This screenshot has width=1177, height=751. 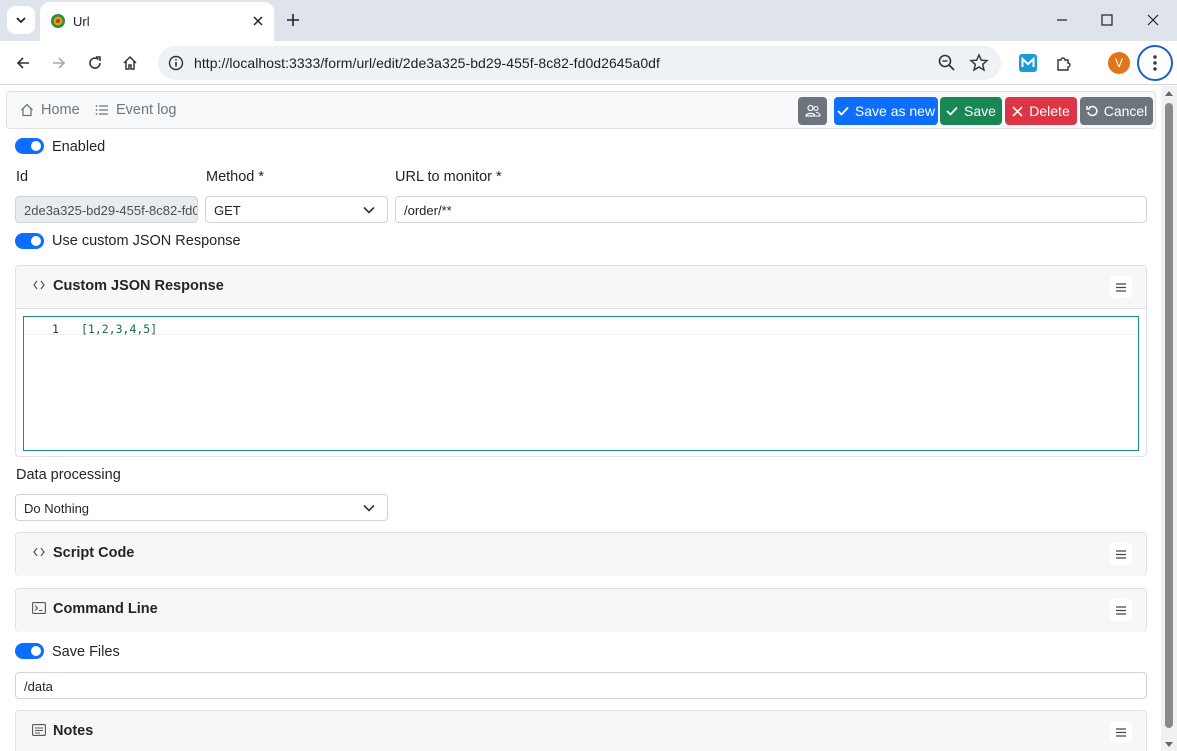 What do you see at coordinates (258, 21) in the screenshot?
I see `close-tab-icon` at bounding box center [258, 21].